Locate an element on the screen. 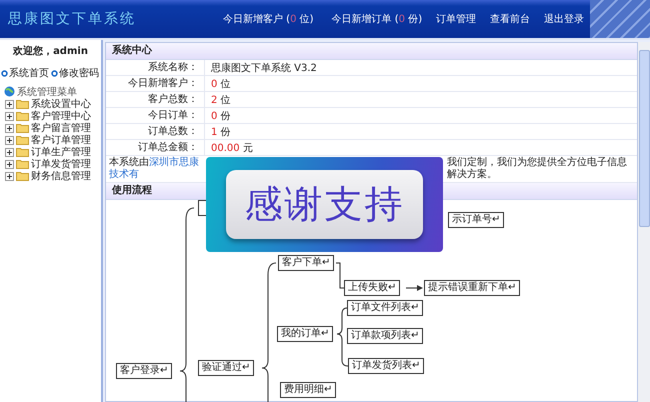  tree-item: 客户留言管理 is located at coordinates (61, 128).